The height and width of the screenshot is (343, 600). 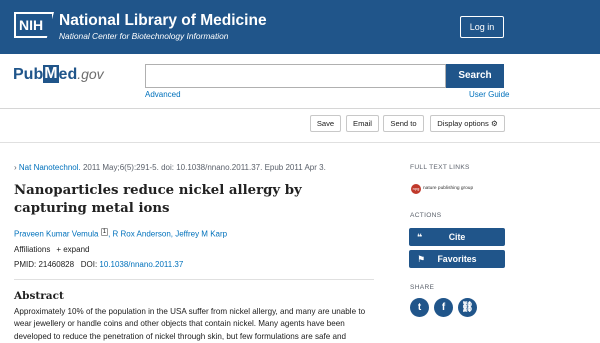 I want to click on publisher-link: npg nature publishing group, so click(x=442, y=189).